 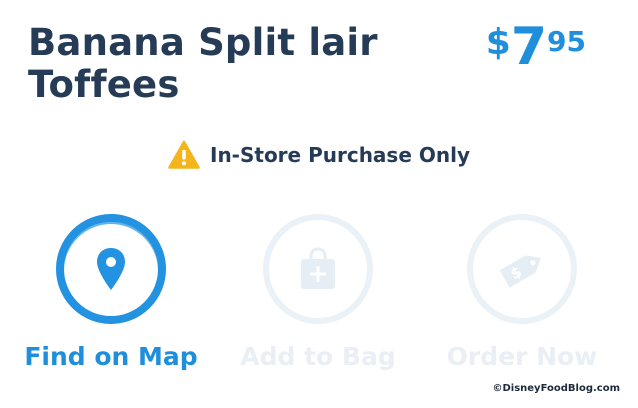 I want to click on order-now-button: $ Order Now, so click(x=522, y=292).